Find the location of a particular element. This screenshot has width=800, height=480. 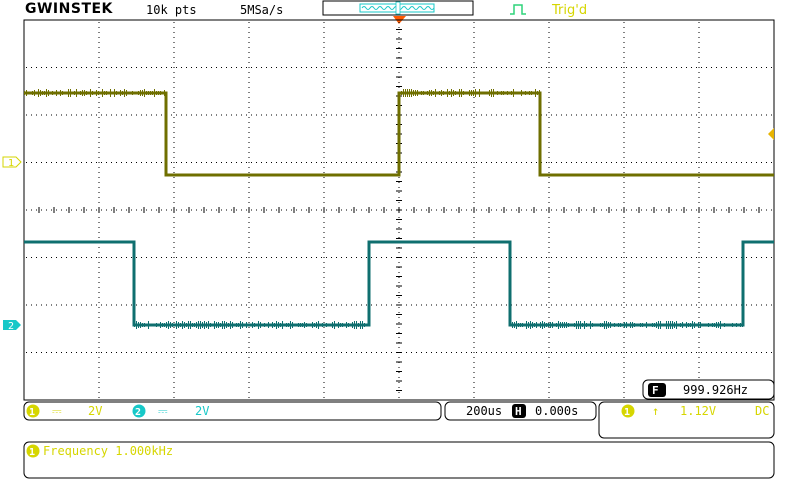

ch1-badge-num: 1 is located at coordinates (32, 412).